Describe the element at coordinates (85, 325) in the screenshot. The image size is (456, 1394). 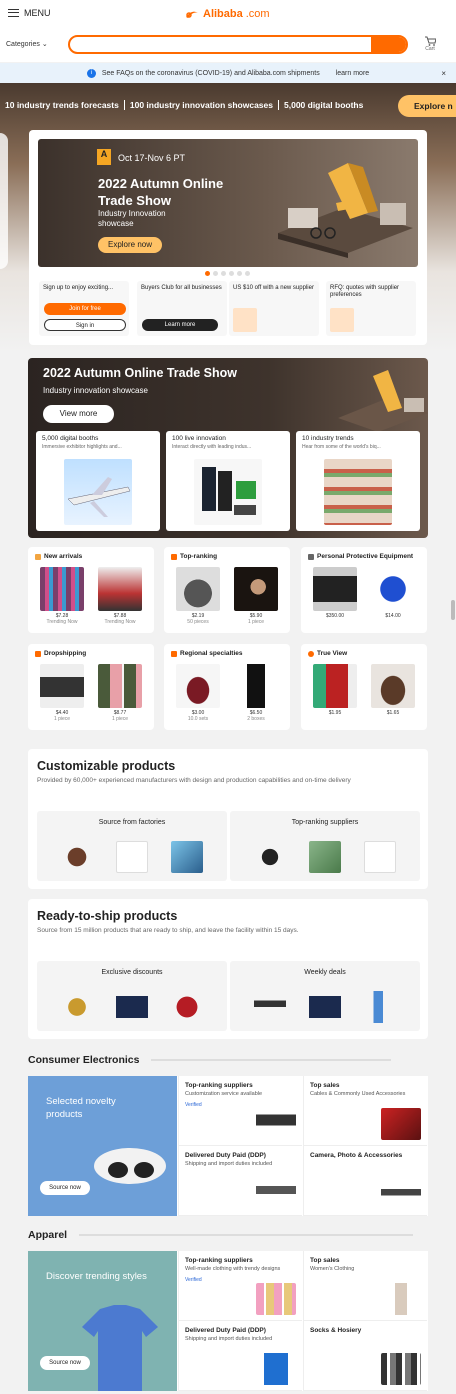
I see `sign-in-button: Sign in` at that location.